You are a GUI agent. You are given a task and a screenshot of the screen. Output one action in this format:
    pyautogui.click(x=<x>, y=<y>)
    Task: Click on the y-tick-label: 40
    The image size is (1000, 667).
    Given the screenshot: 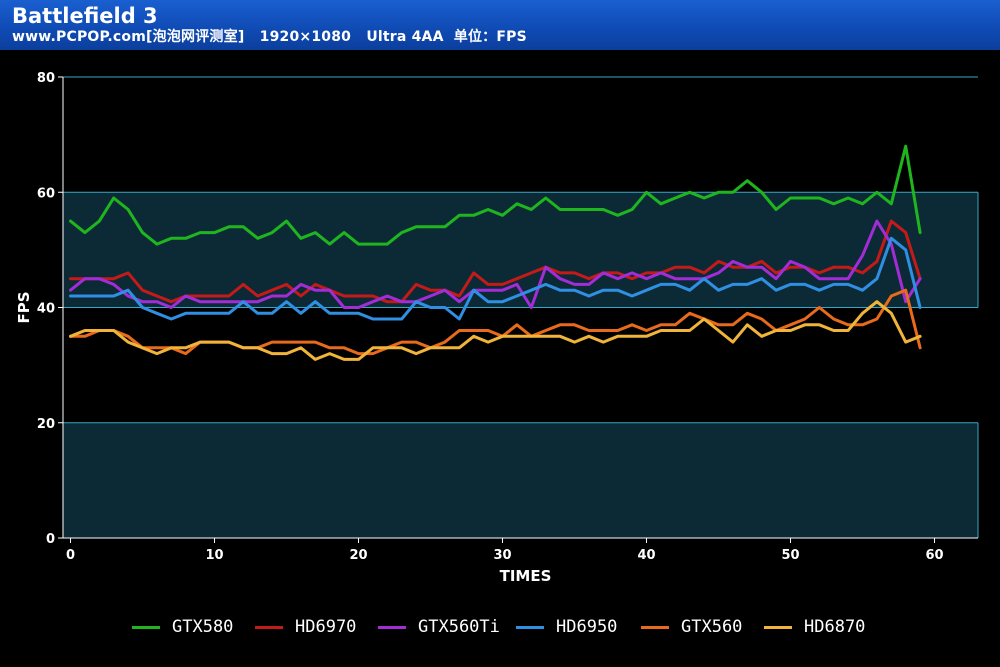 What is the action you would take?
    pyautogui.click(x=46, y=309)
    